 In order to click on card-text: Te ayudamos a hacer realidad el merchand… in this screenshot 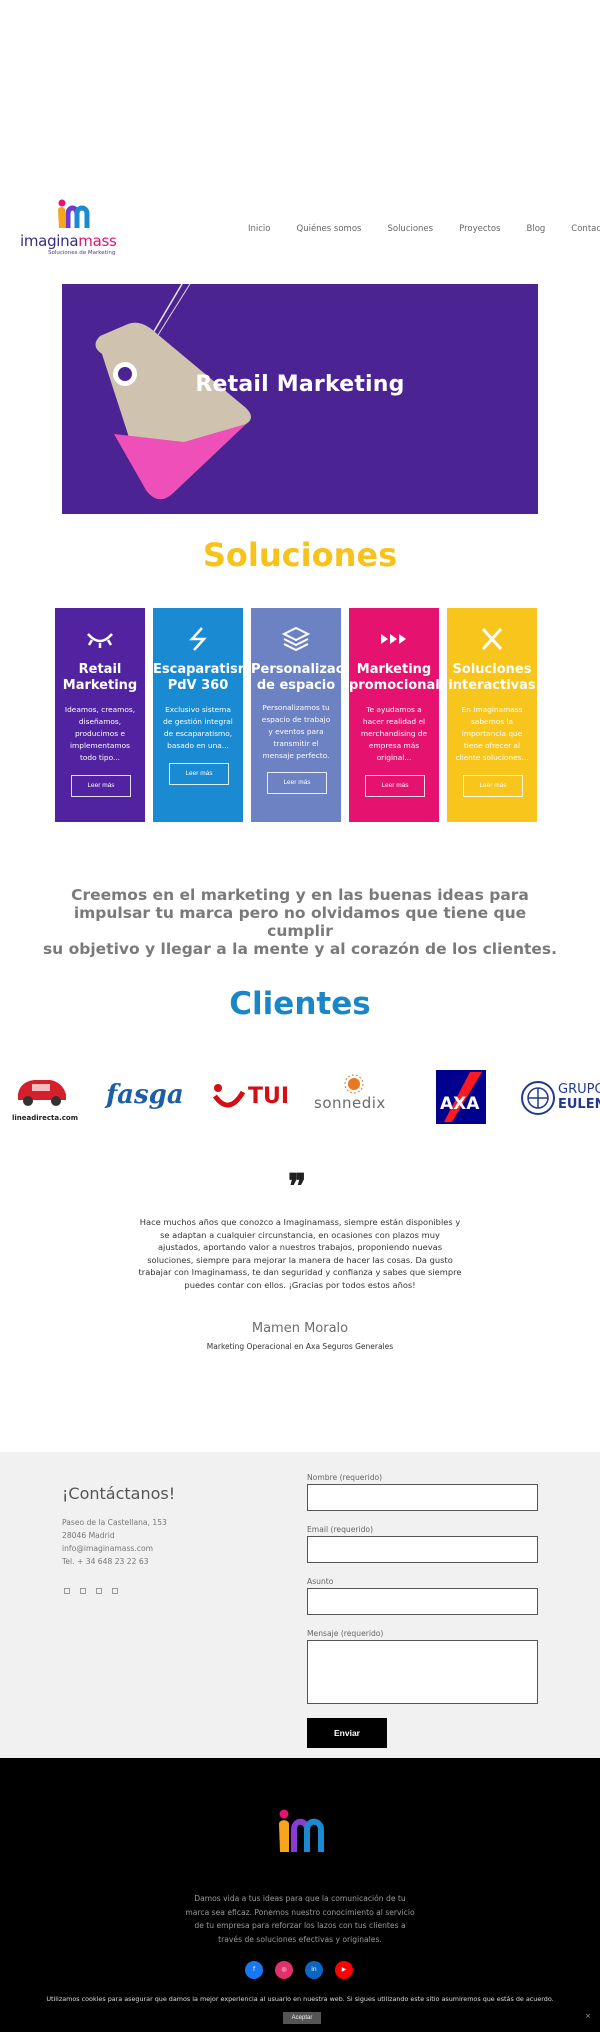, I will do `click(394, 733)`.